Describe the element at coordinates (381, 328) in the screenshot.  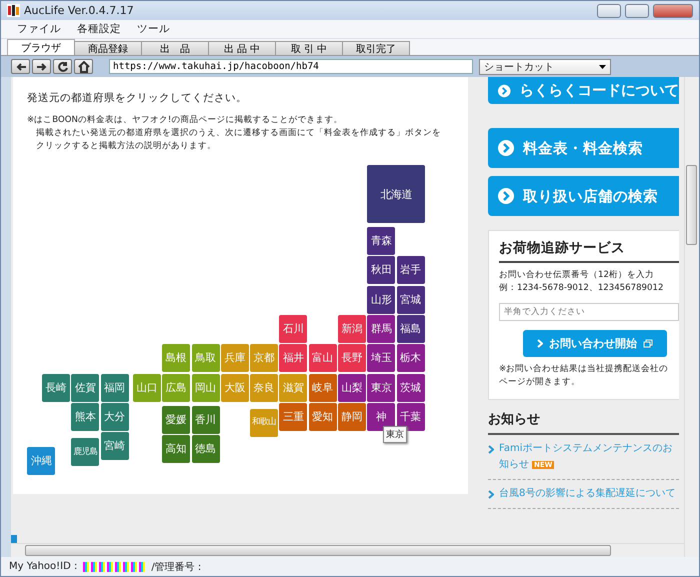
I see `prefecture-tile: 群馬` at that location.